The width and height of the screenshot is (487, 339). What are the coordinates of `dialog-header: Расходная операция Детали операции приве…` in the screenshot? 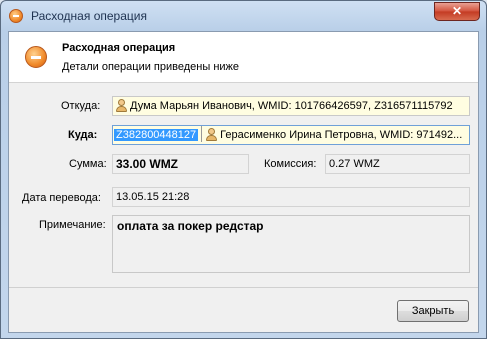 It's located at (243, 57).